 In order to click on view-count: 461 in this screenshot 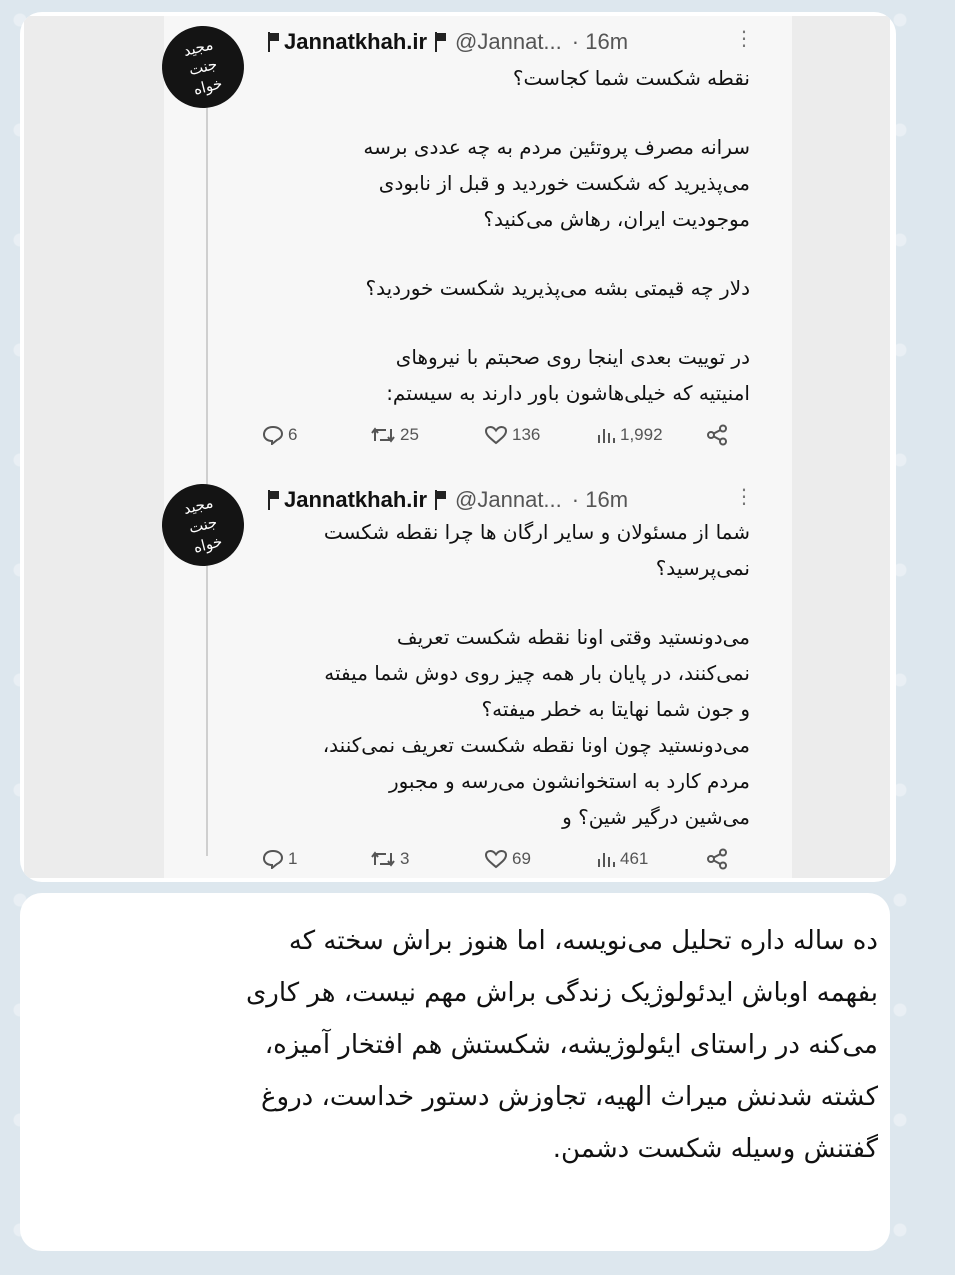, I will do `click(634, 858)`.